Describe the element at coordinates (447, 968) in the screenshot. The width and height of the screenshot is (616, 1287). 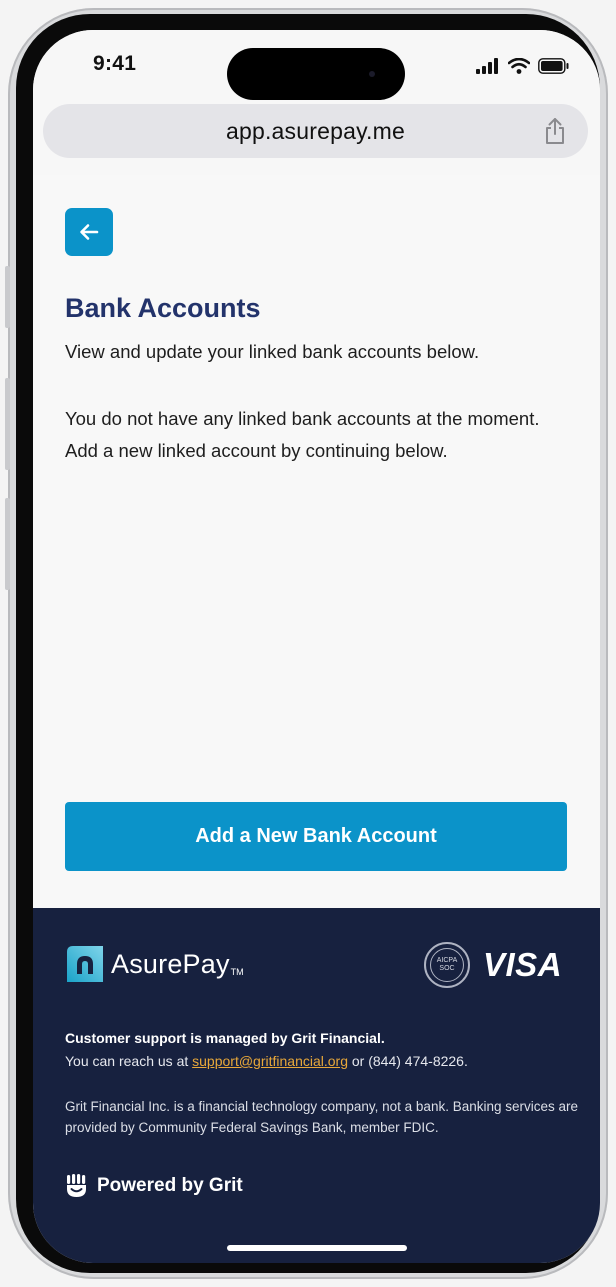
I see `soc-badge-bottom: SOC` at that location.